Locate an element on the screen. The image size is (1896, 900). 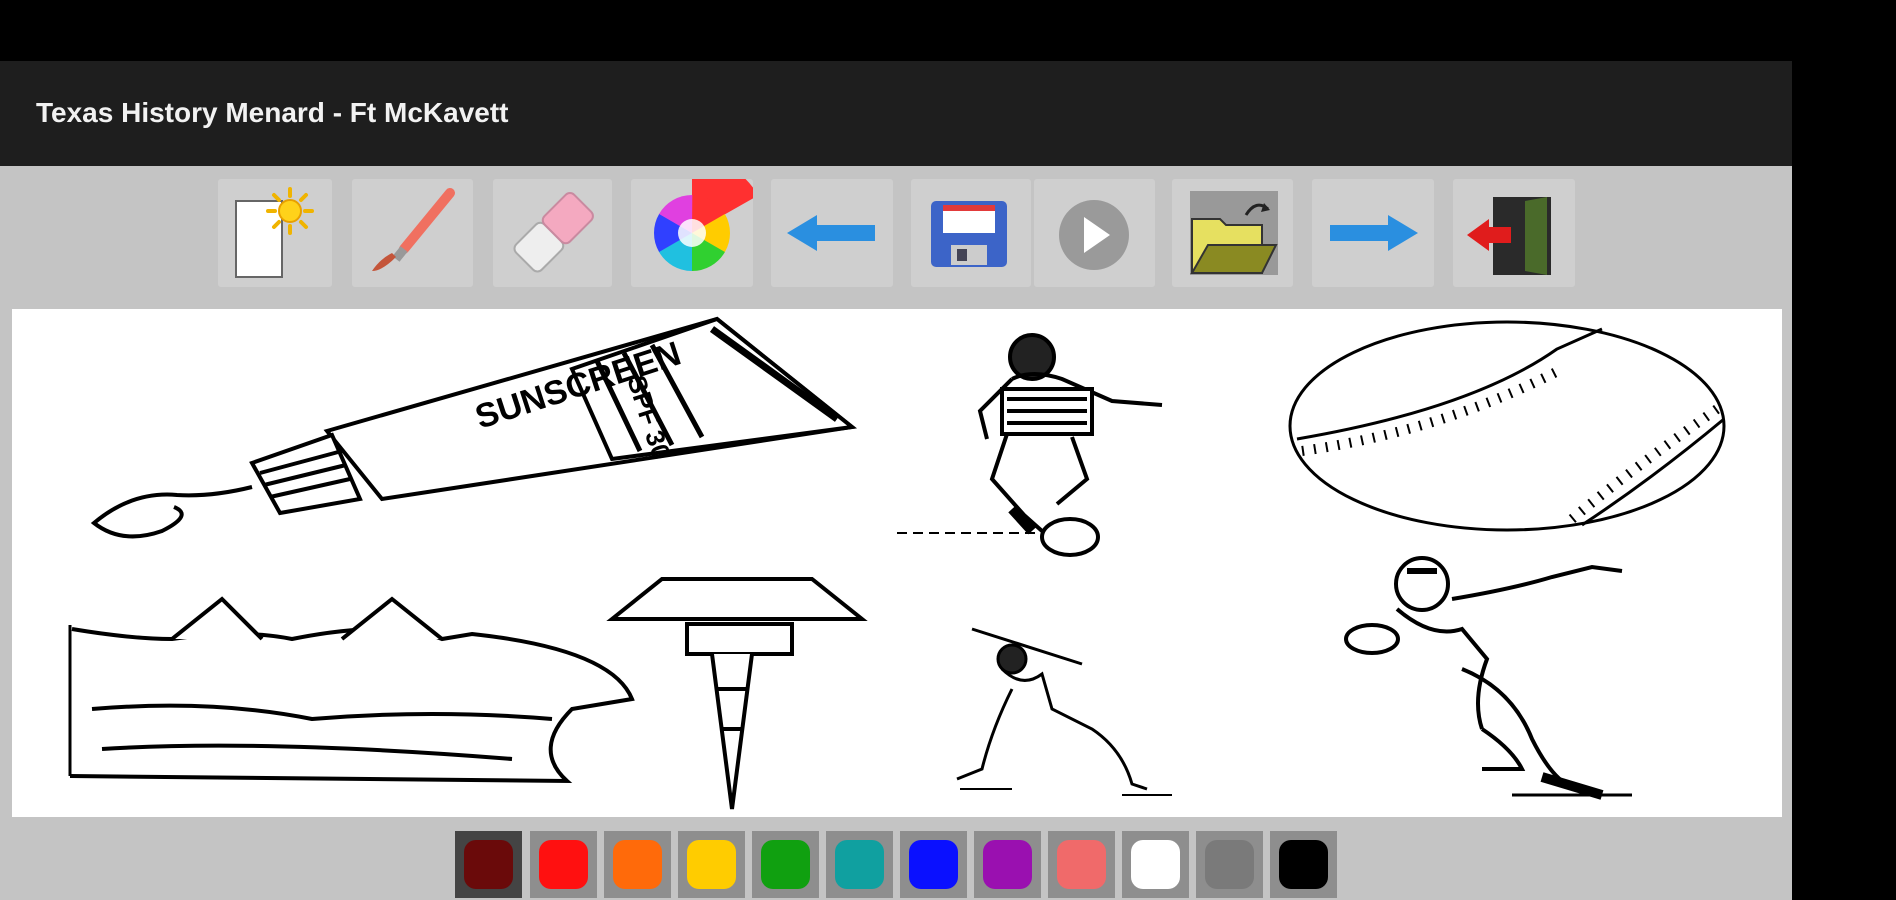
exit-button is located at coordinates (1514, 233).